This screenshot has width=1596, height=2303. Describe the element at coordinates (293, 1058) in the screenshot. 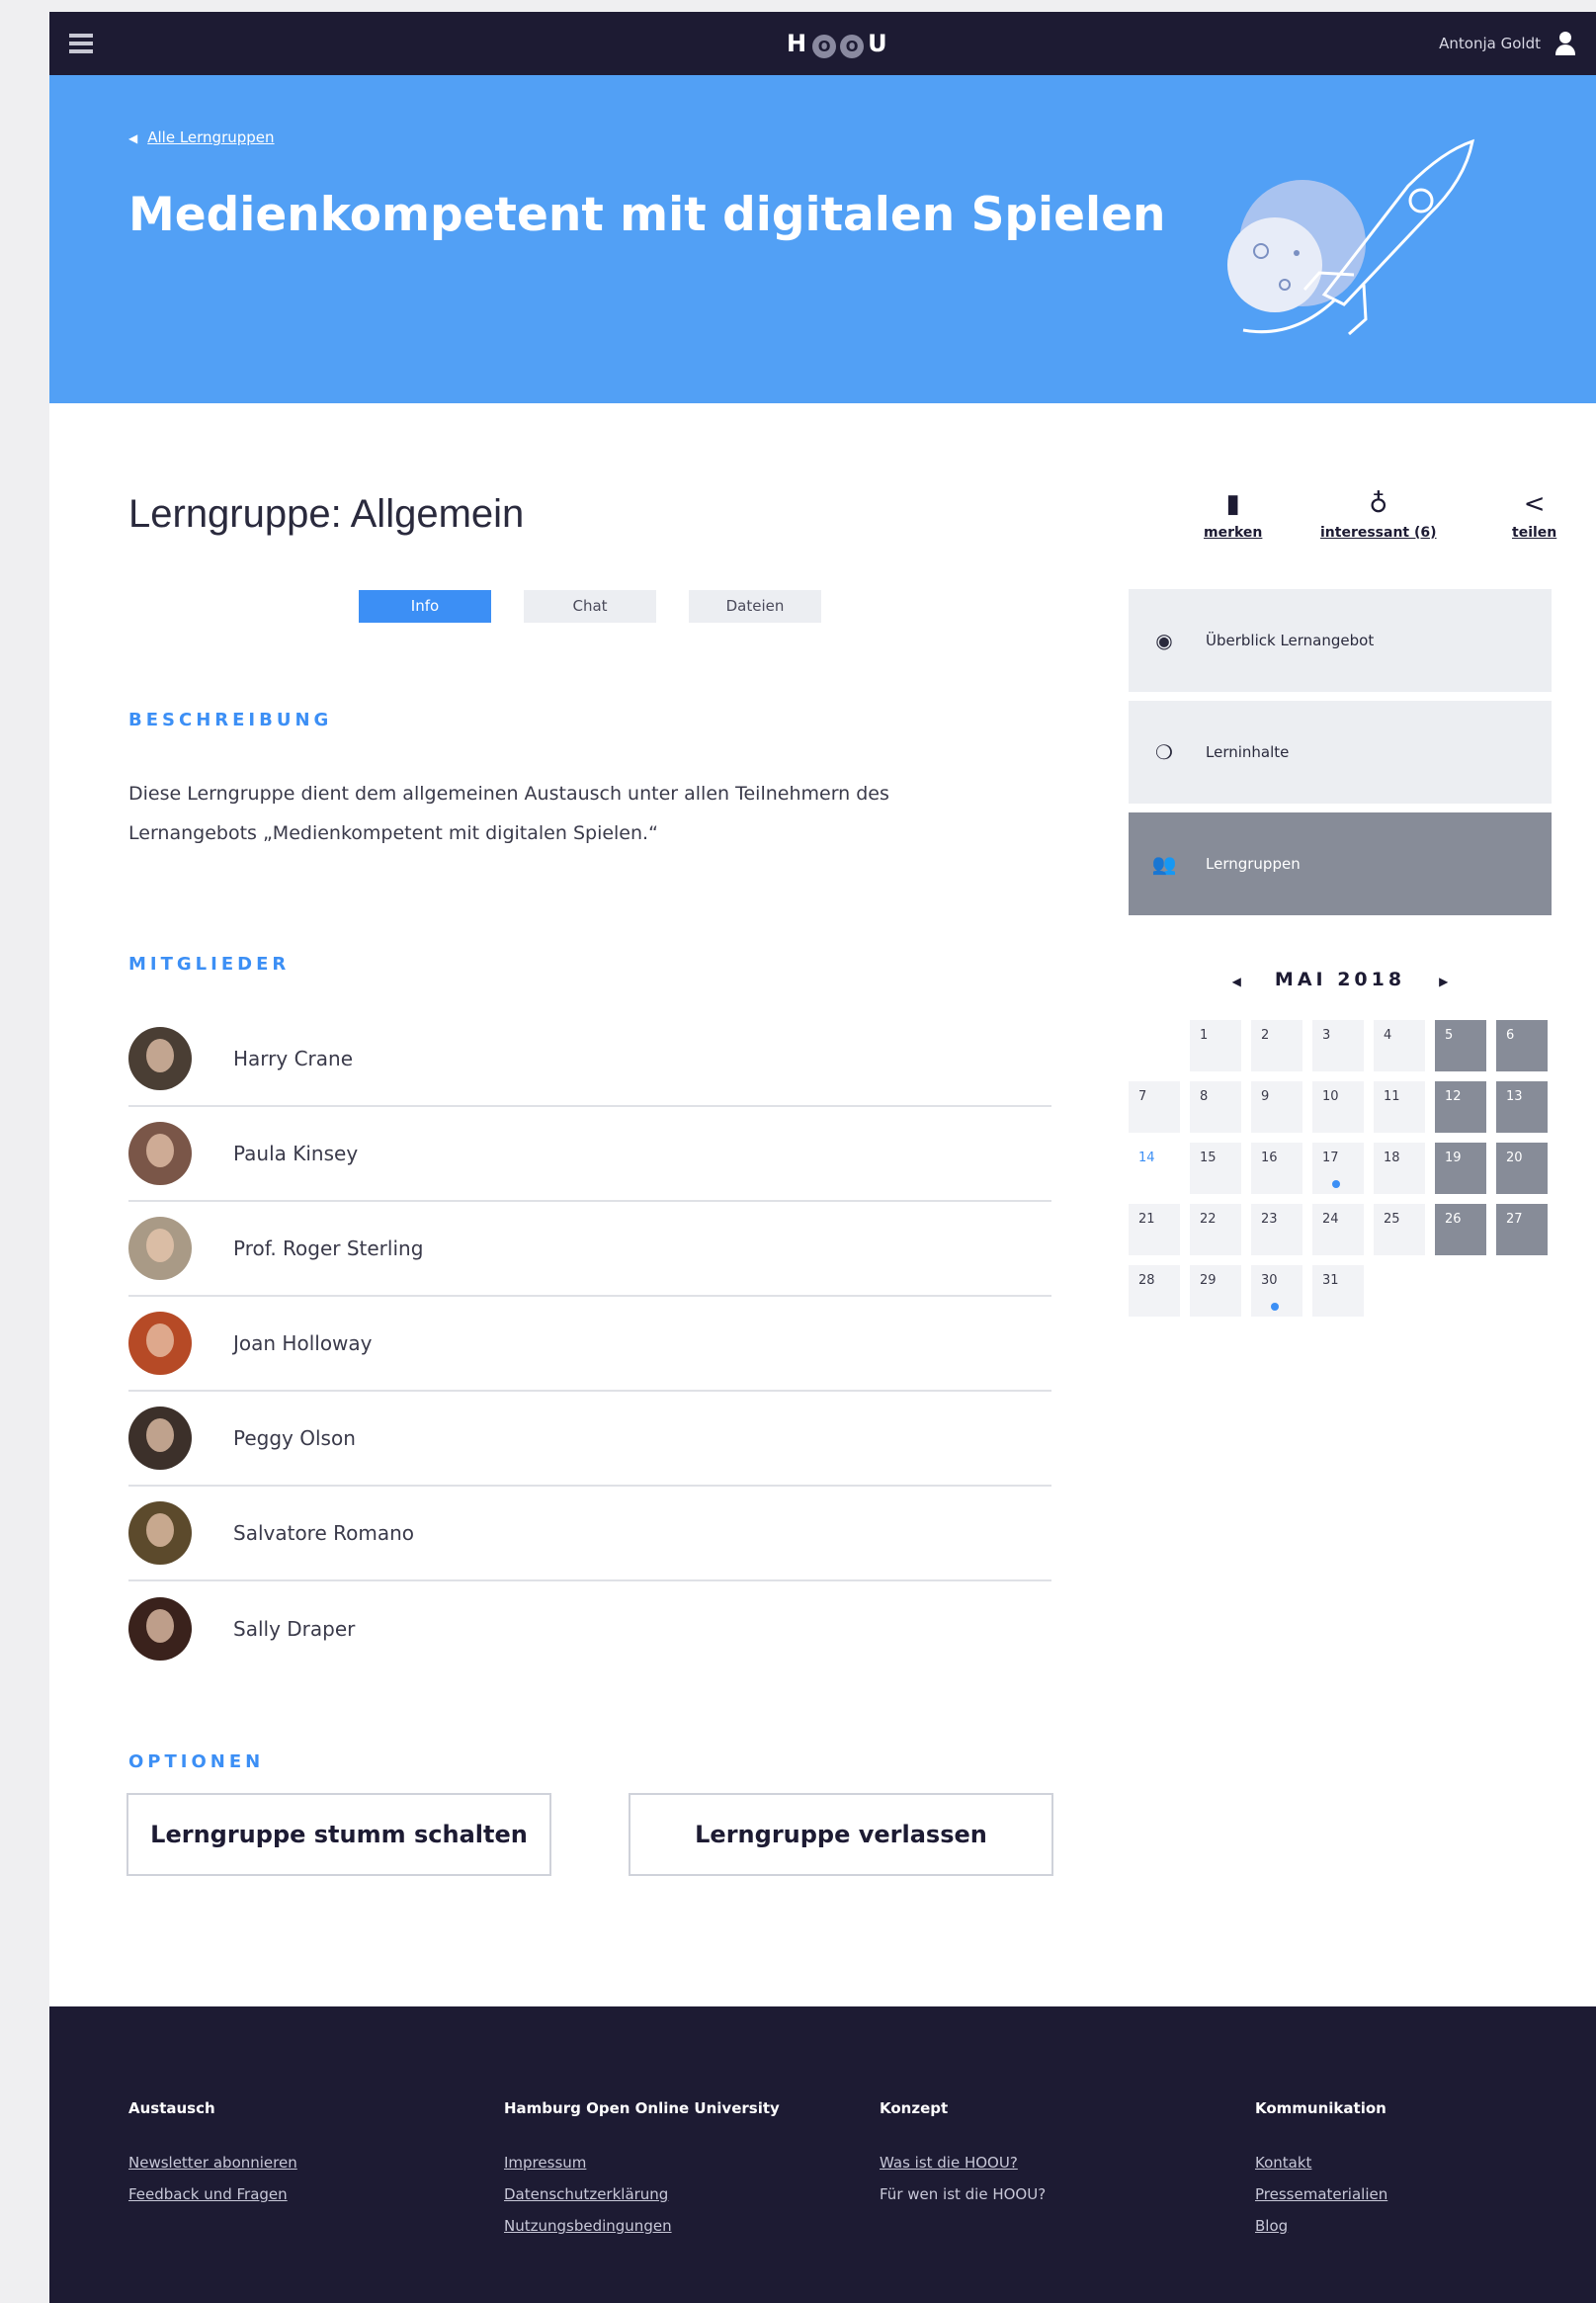

I see `member-name: Harry Crane` at that location.